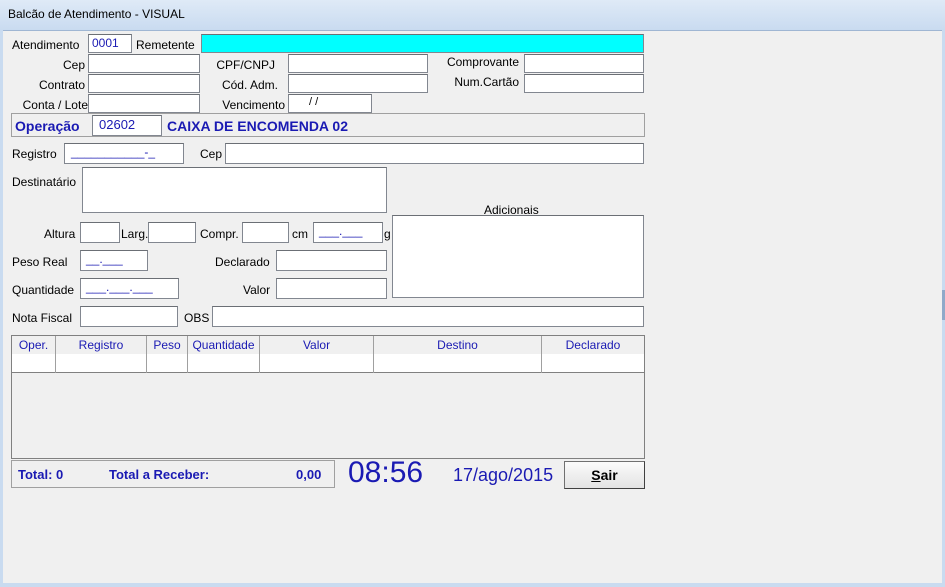  I want to click on operacao-code-field: 02602, so click(127, 125).